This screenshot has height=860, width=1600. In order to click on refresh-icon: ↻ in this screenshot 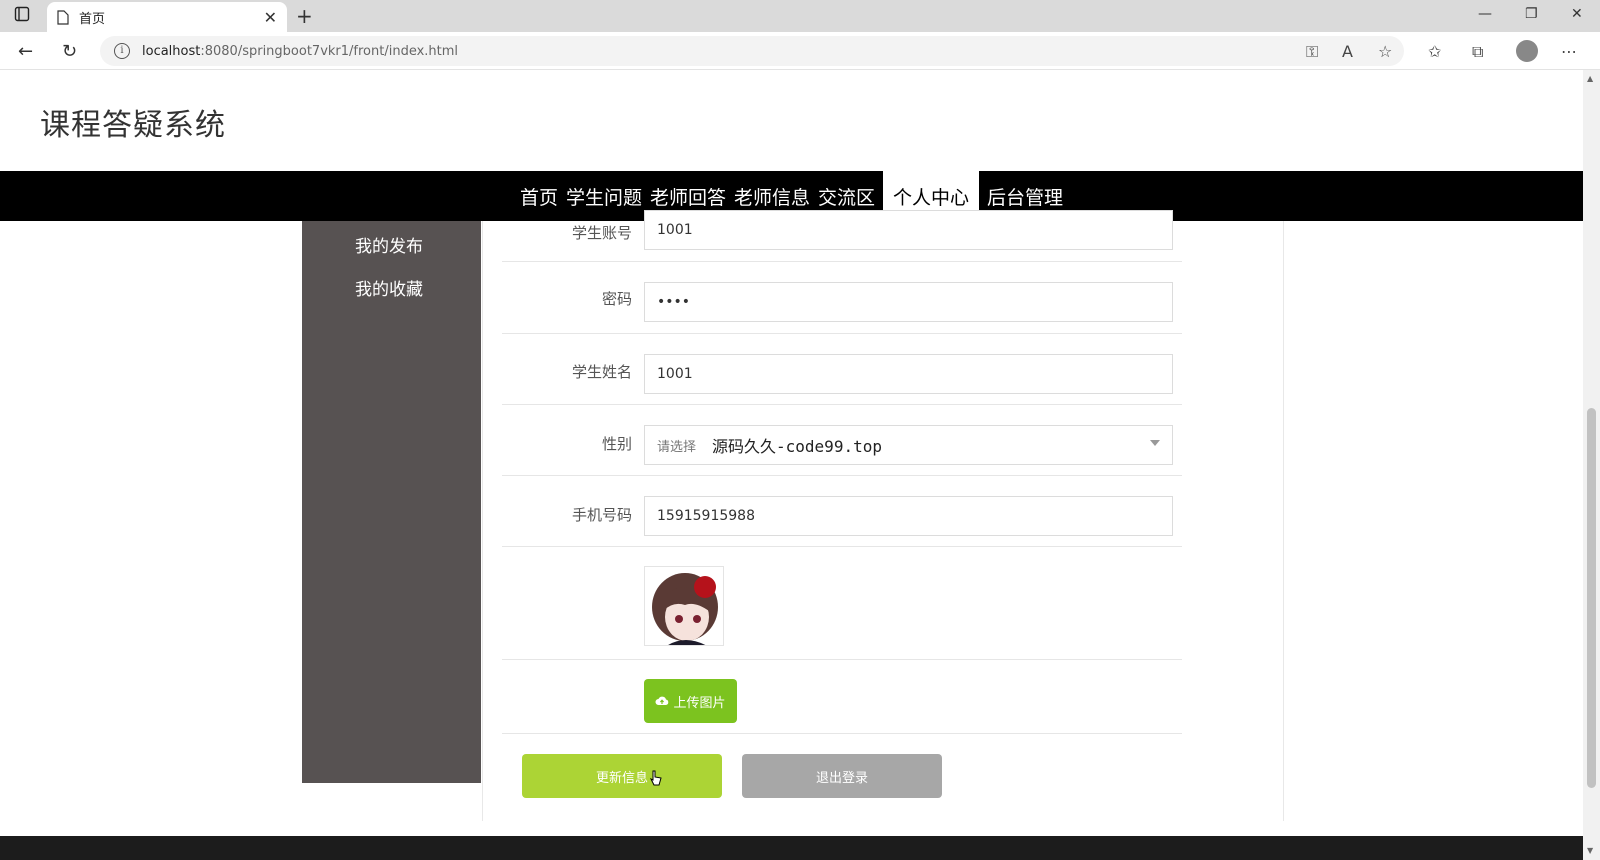, I will do `click(69, 51)`.